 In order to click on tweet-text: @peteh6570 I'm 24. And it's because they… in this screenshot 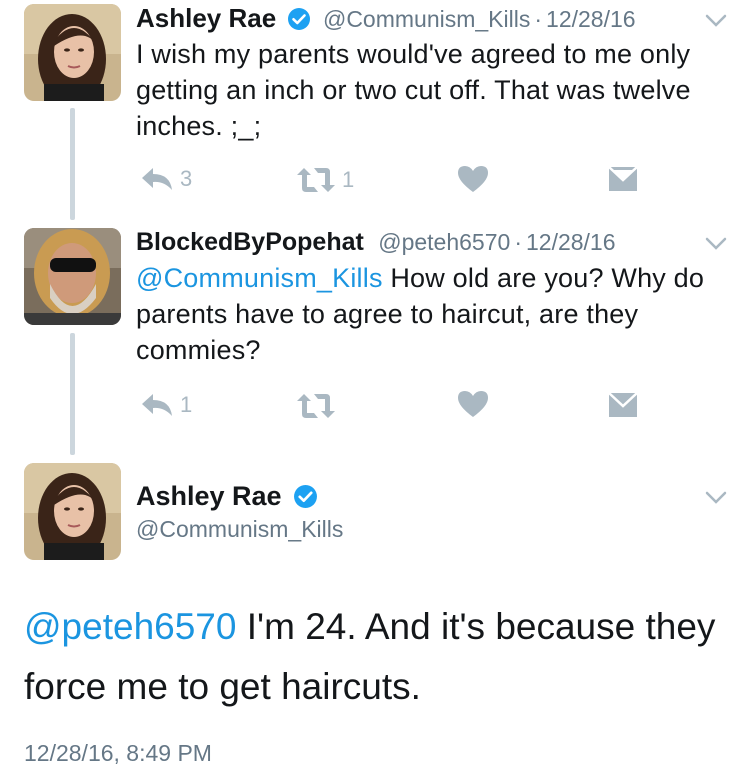, I will do `click(374, 657)`.